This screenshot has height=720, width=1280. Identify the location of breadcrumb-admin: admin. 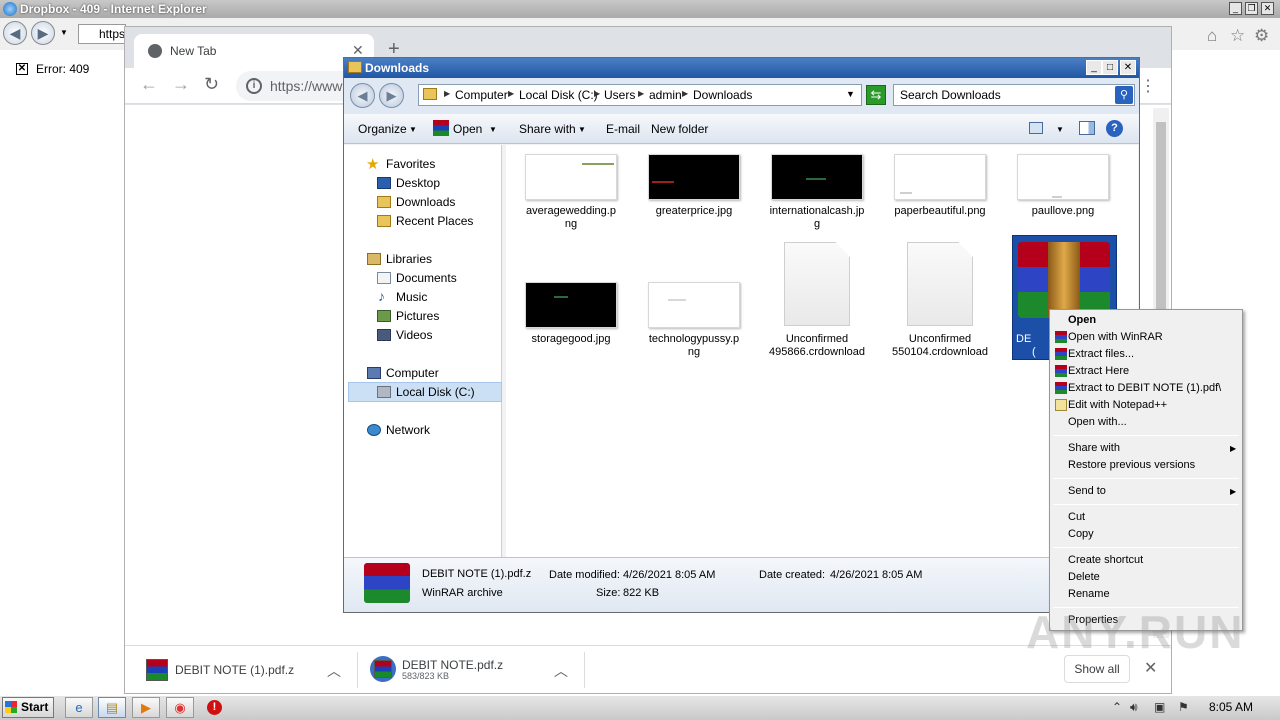
(665, 95).